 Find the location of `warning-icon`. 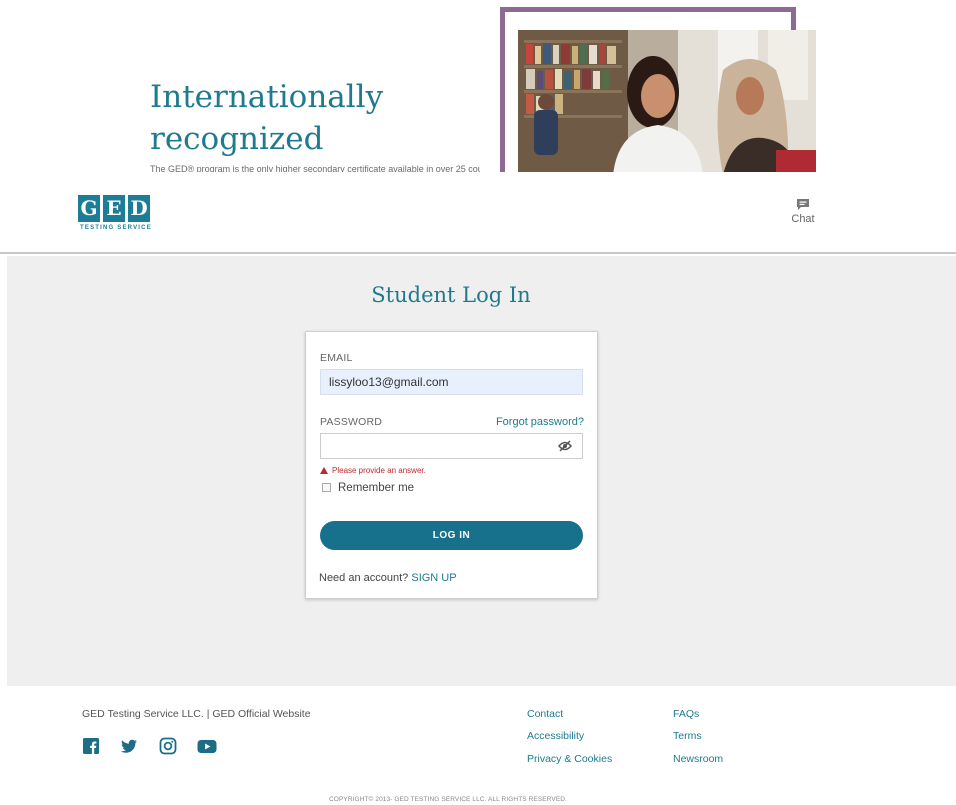

warning-icon is located at coordinates (324, 470).